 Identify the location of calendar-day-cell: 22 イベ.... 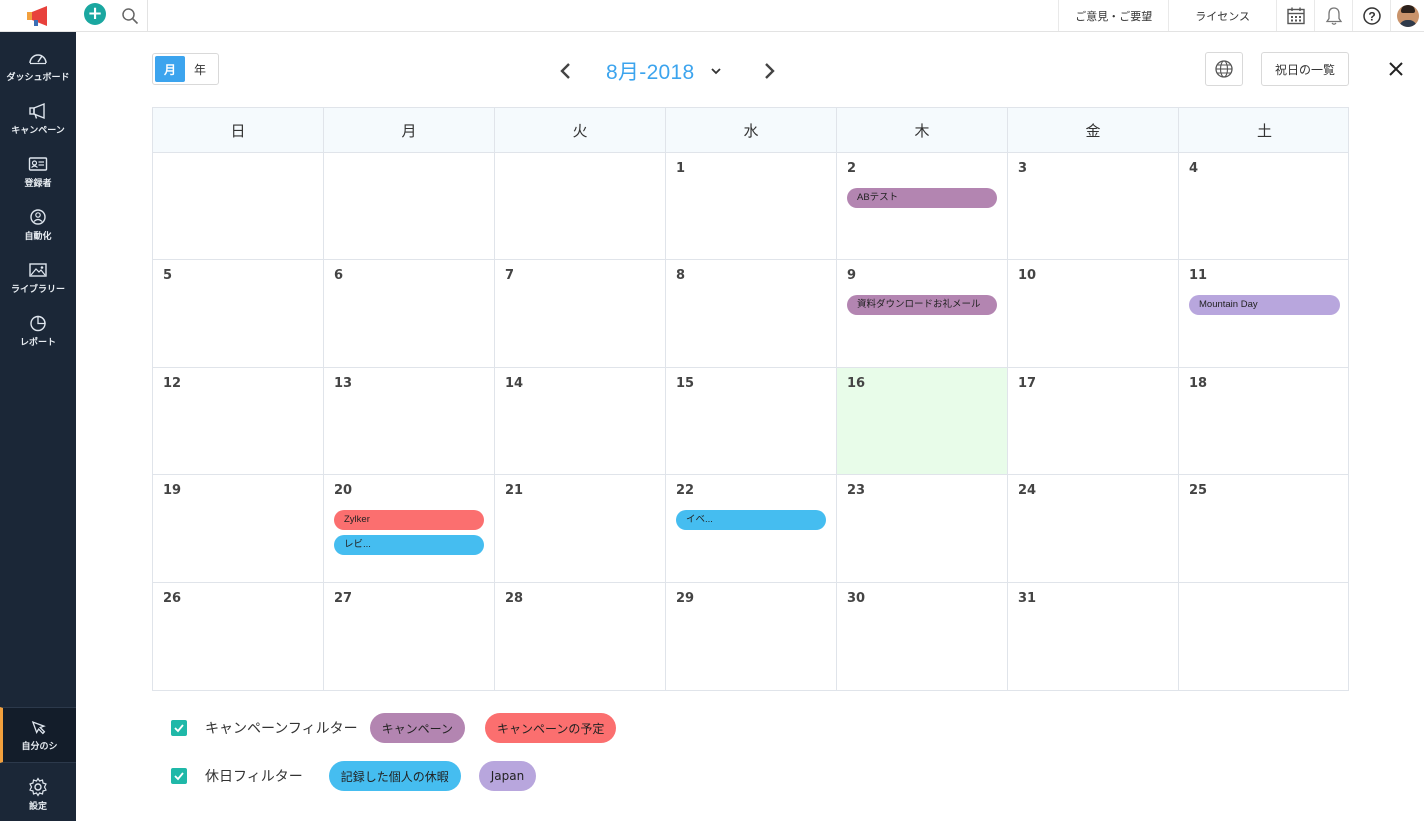
(751, 528).